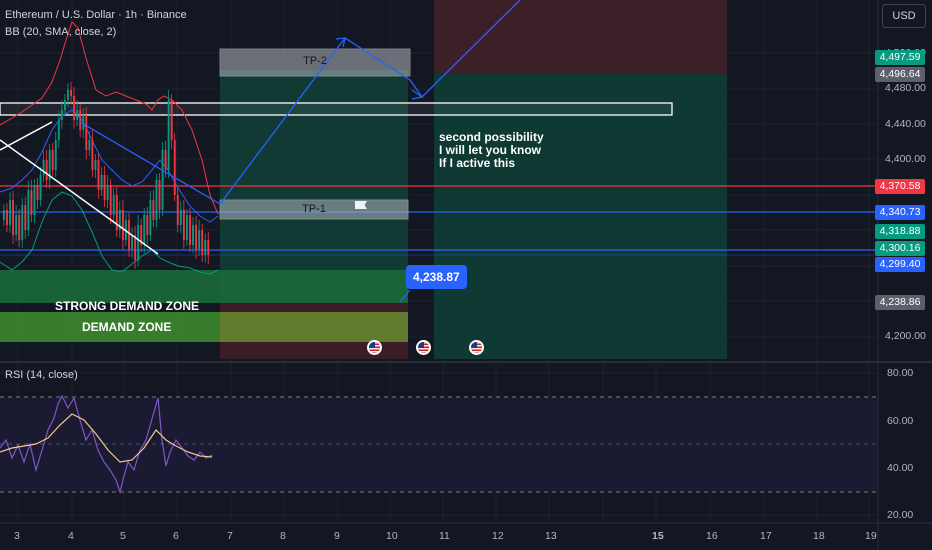  I want to click on bb-indicator-label: BB (20, SMA, close, 2), so click(60, 32).